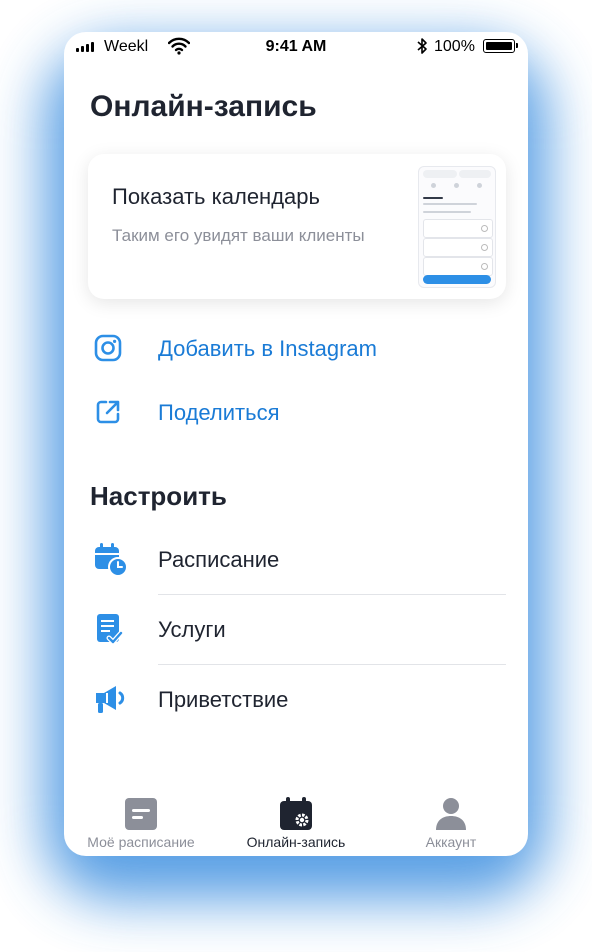 The image size is (592, 952). Describe the element at coordinates (454, 46) in the screenshot. I see `battery-percent: 100%` at that location.